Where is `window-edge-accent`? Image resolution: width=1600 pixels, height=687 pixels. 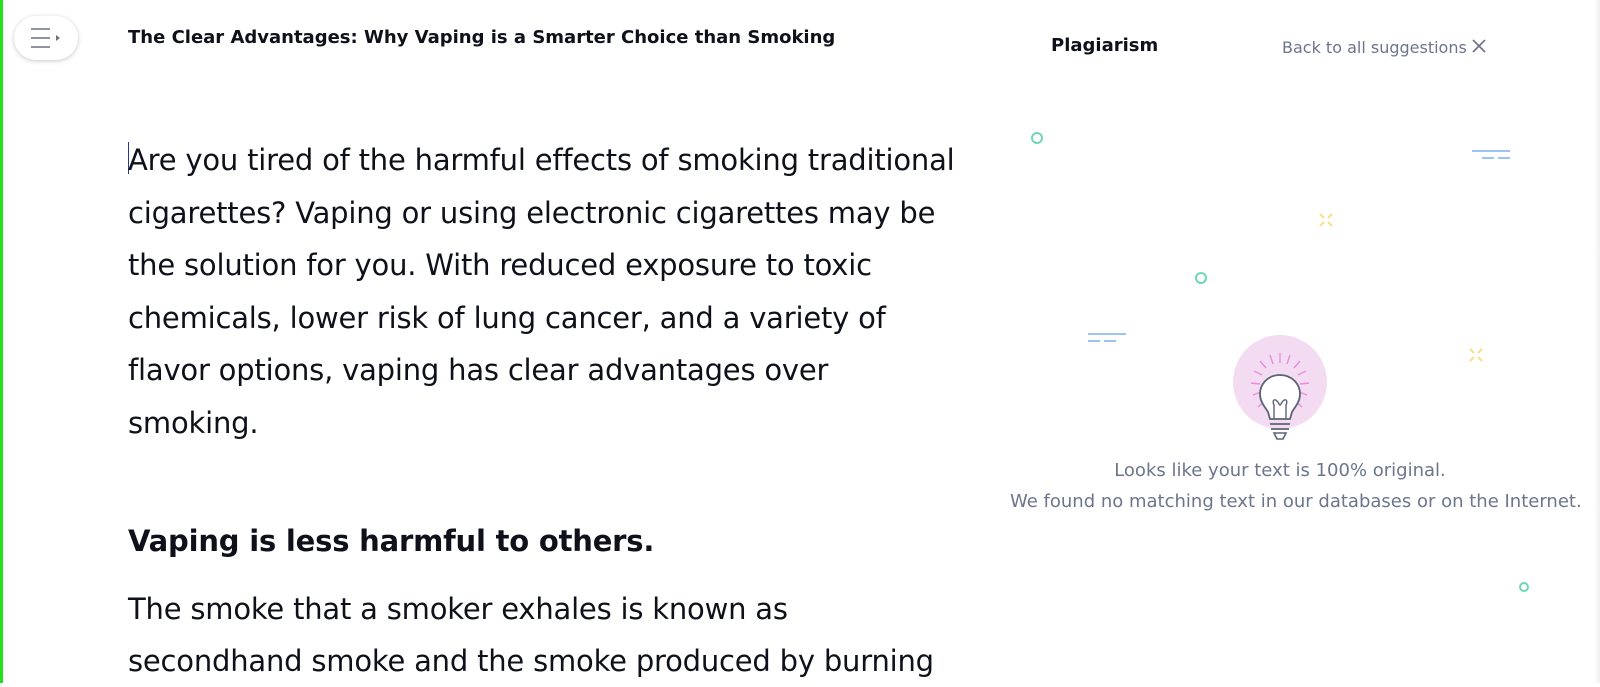
window-edge-accent is located at coordinates (1, 341).